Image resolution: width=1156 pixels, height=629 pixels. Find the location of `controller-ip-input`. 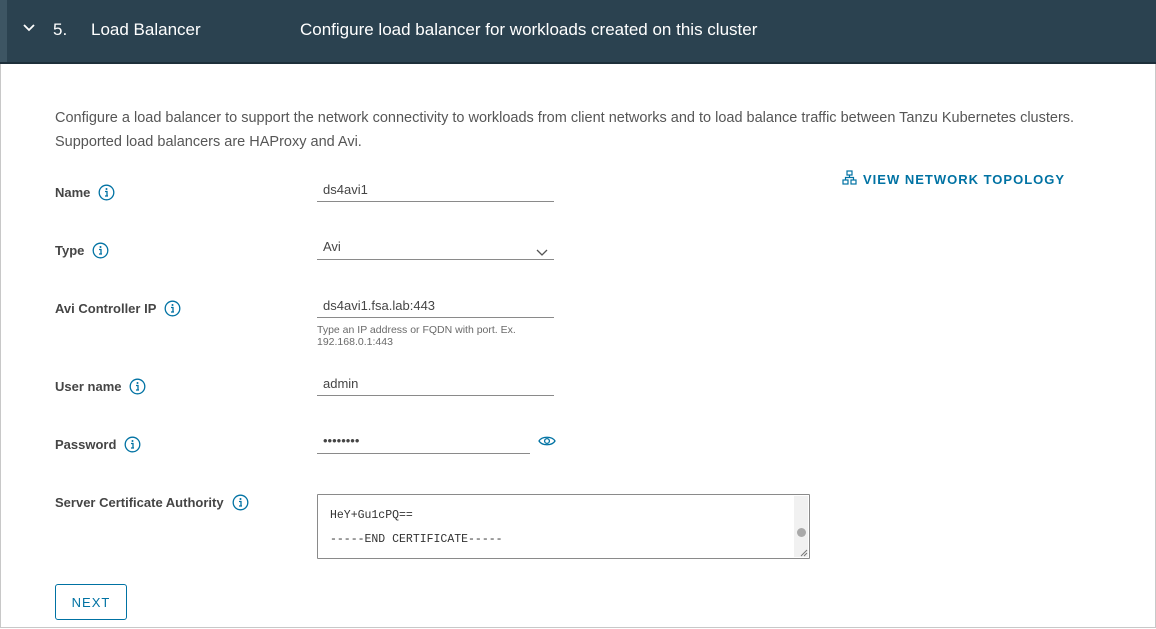

controller-ip-input is located at coordinates (435, 306).